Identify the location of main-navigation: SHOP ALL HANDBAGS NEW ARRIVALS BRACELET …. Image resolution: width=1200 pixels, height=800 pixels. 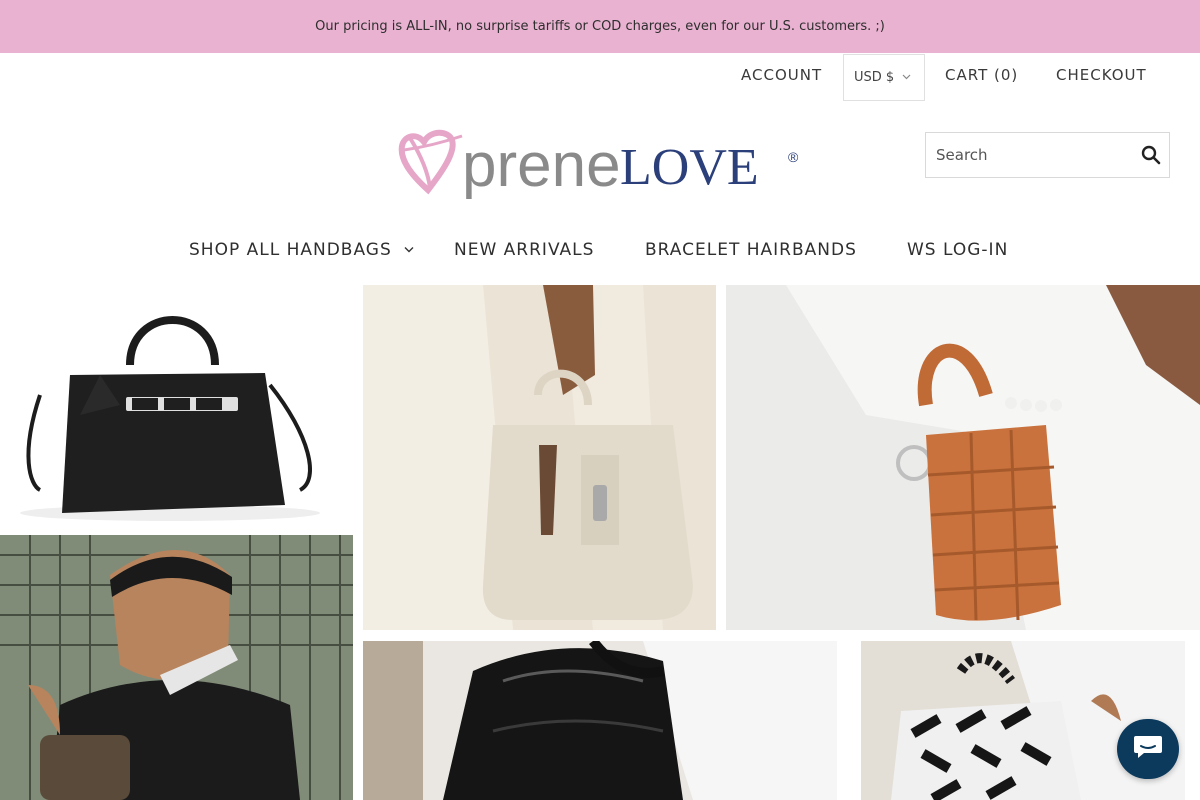
(600, 254).